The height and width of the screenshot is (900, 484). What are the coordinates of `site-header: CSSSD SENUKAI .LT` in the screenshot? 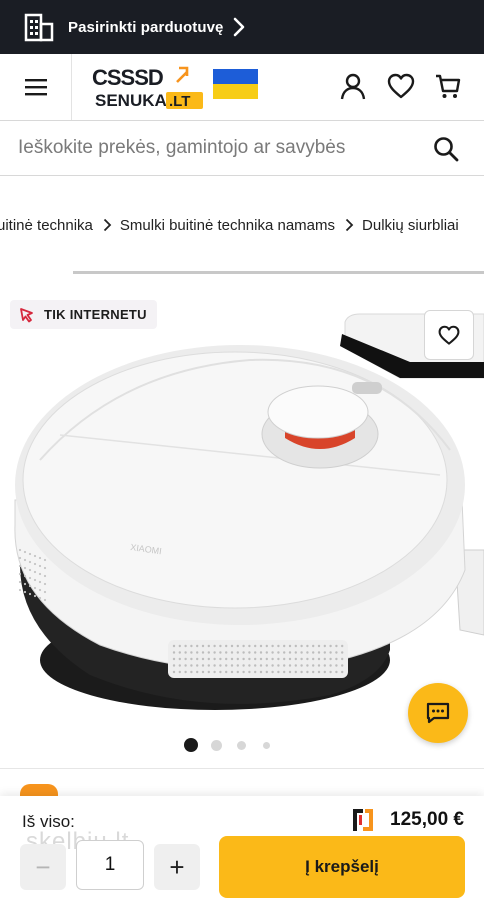 It's located at (242, 87).